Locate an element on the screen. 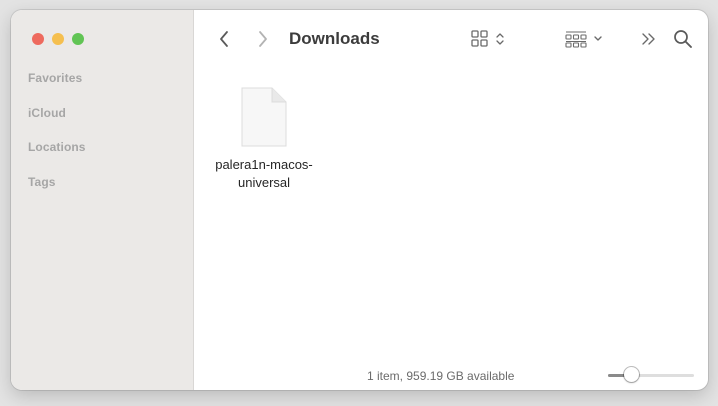 This screenshot has width=718, height=406. view-mode-button is located at coordinates (490, 39).